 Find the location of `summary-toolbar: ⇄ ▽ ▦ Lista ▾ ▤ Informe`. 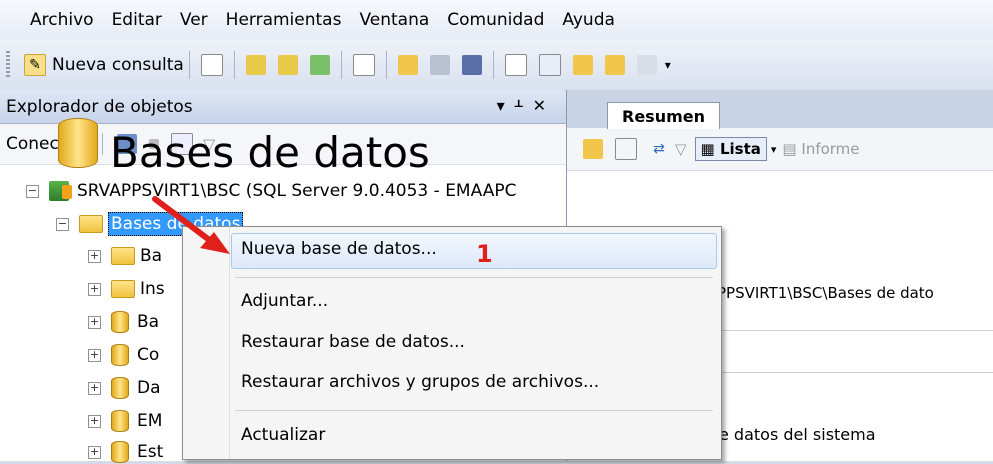

summary-toolbar: ⇄ ▽ ▦ Lista ▾ ▤ Informe is located at coordinates (780, 149).